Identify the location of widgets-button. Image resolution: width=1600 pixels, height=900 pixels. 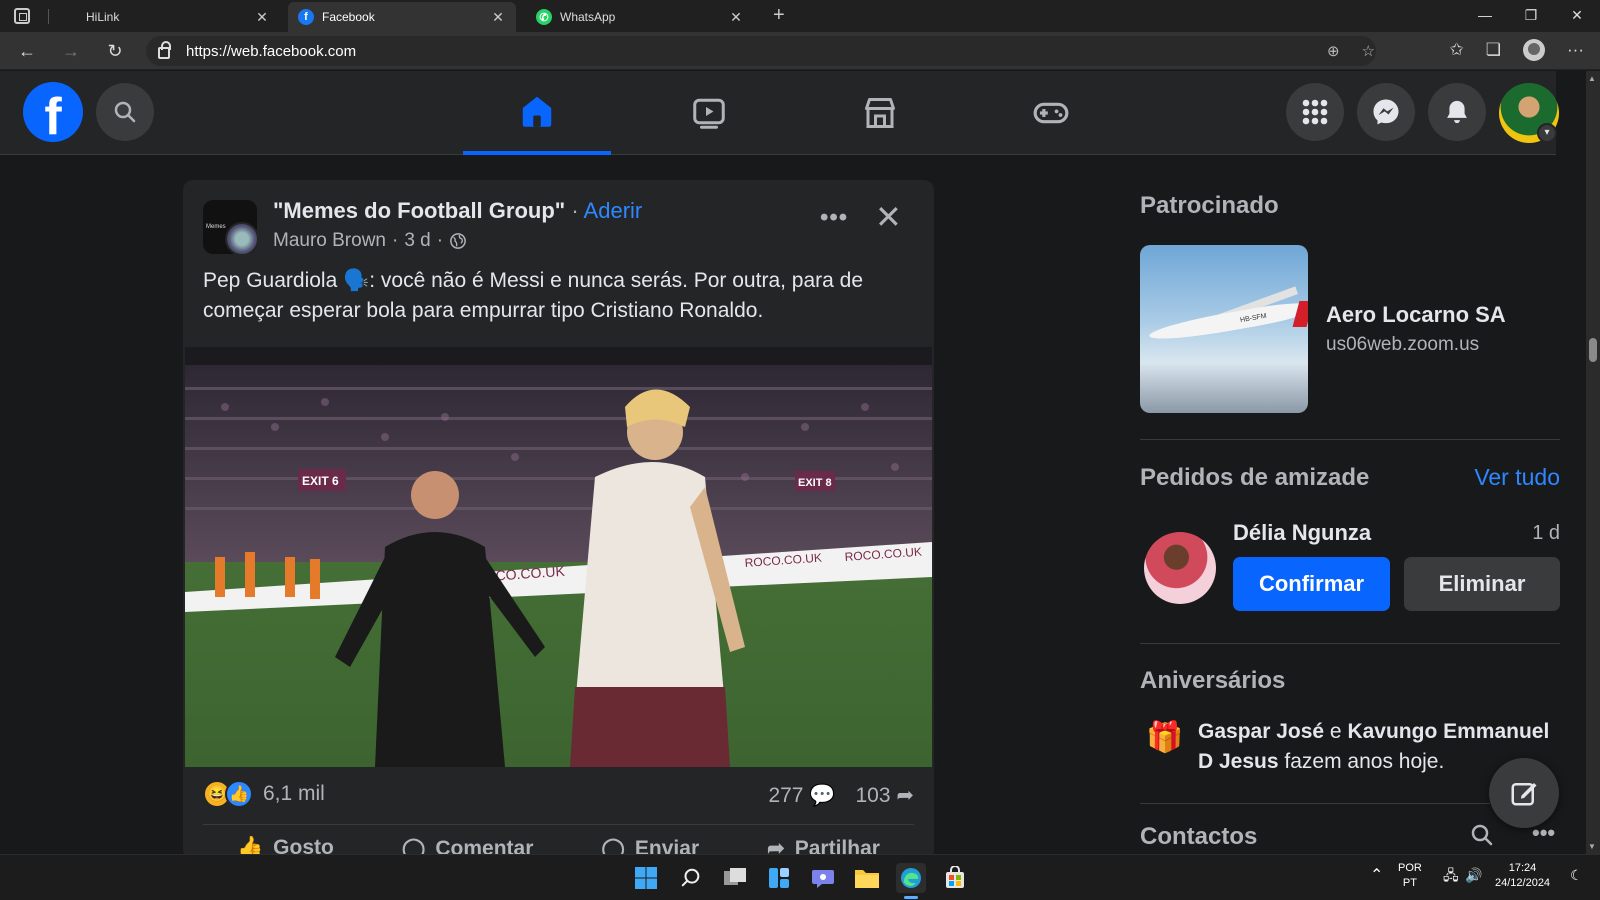
(779, 878).